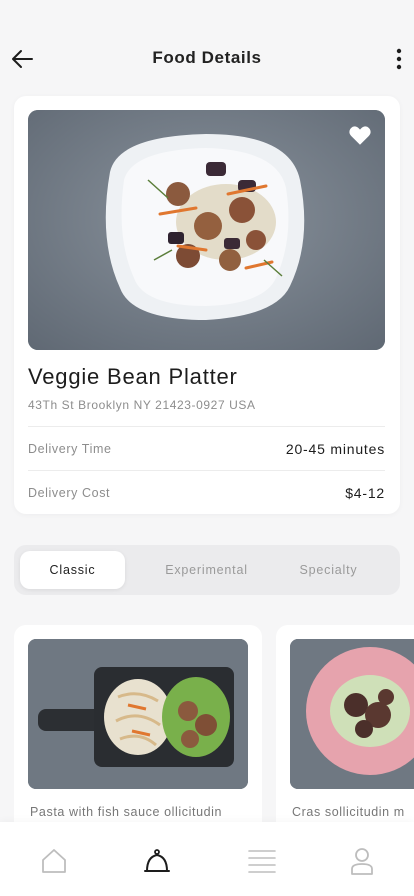  I want to click on header: Food Details, so click(207, 58).